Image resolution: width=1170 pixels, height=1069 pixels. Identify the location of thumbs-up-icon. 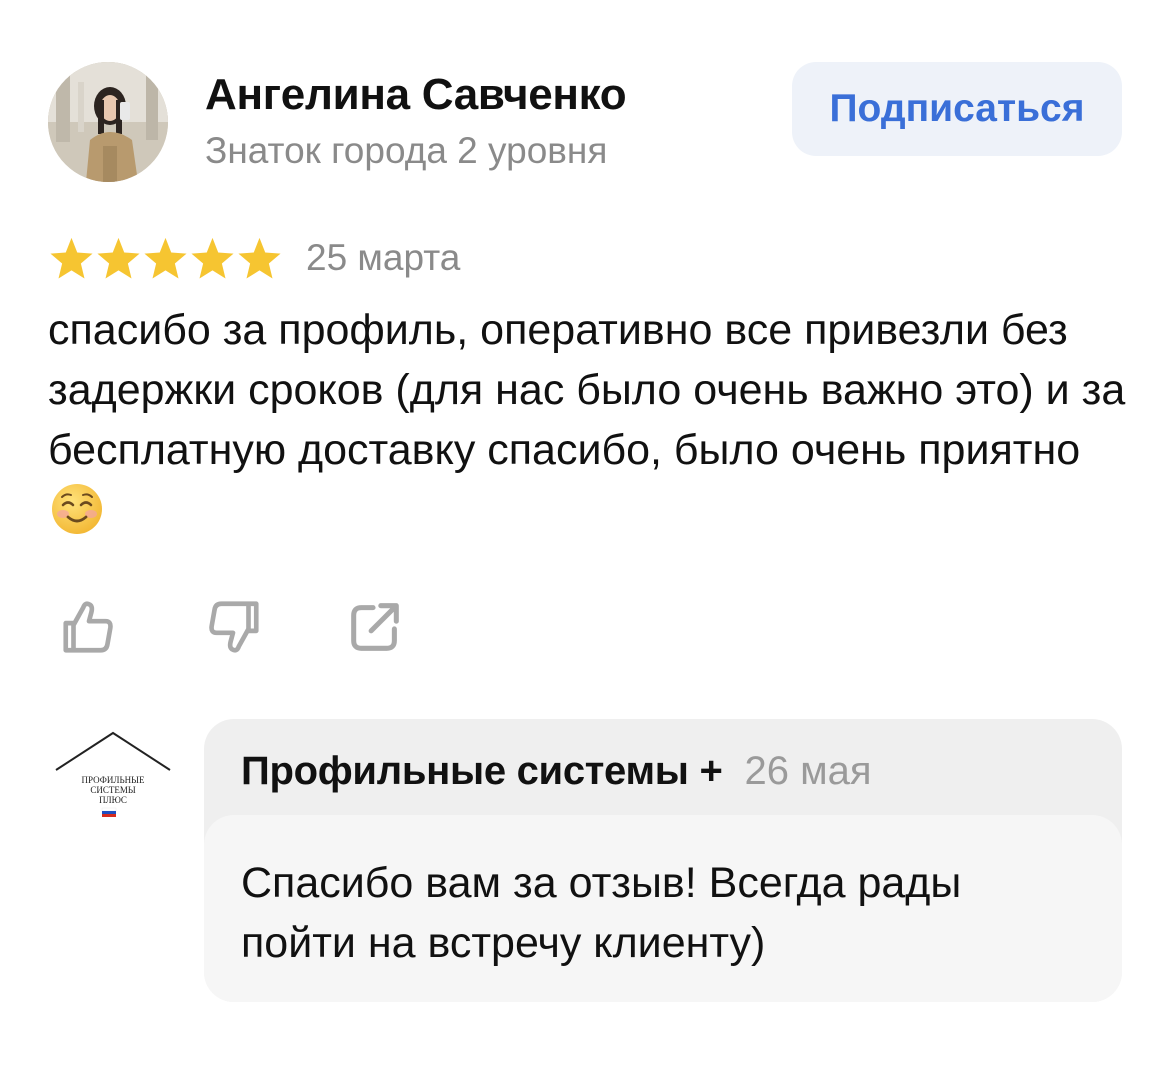
(88, 626).